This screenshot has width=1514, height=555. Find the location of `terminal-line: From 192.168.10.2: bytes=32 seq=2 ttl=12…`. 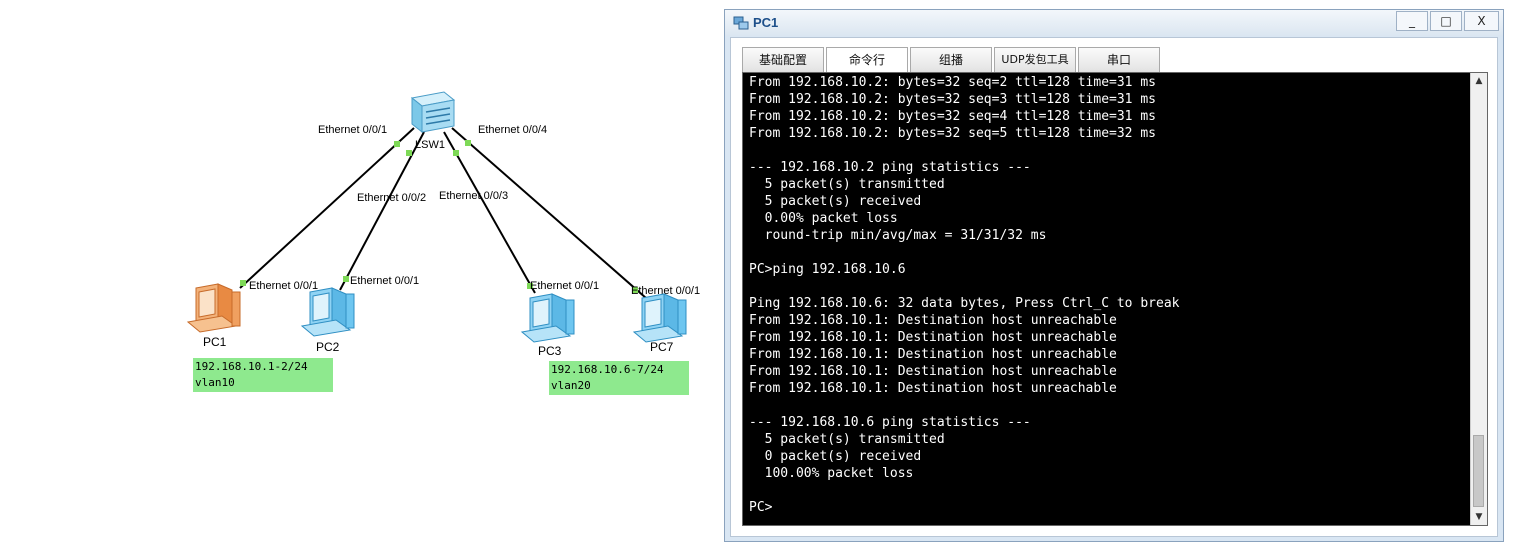

terminal-line: From 192.168.10.2: bytes=32 seq=2 ttl=12… is located at coordinates (952, 82).